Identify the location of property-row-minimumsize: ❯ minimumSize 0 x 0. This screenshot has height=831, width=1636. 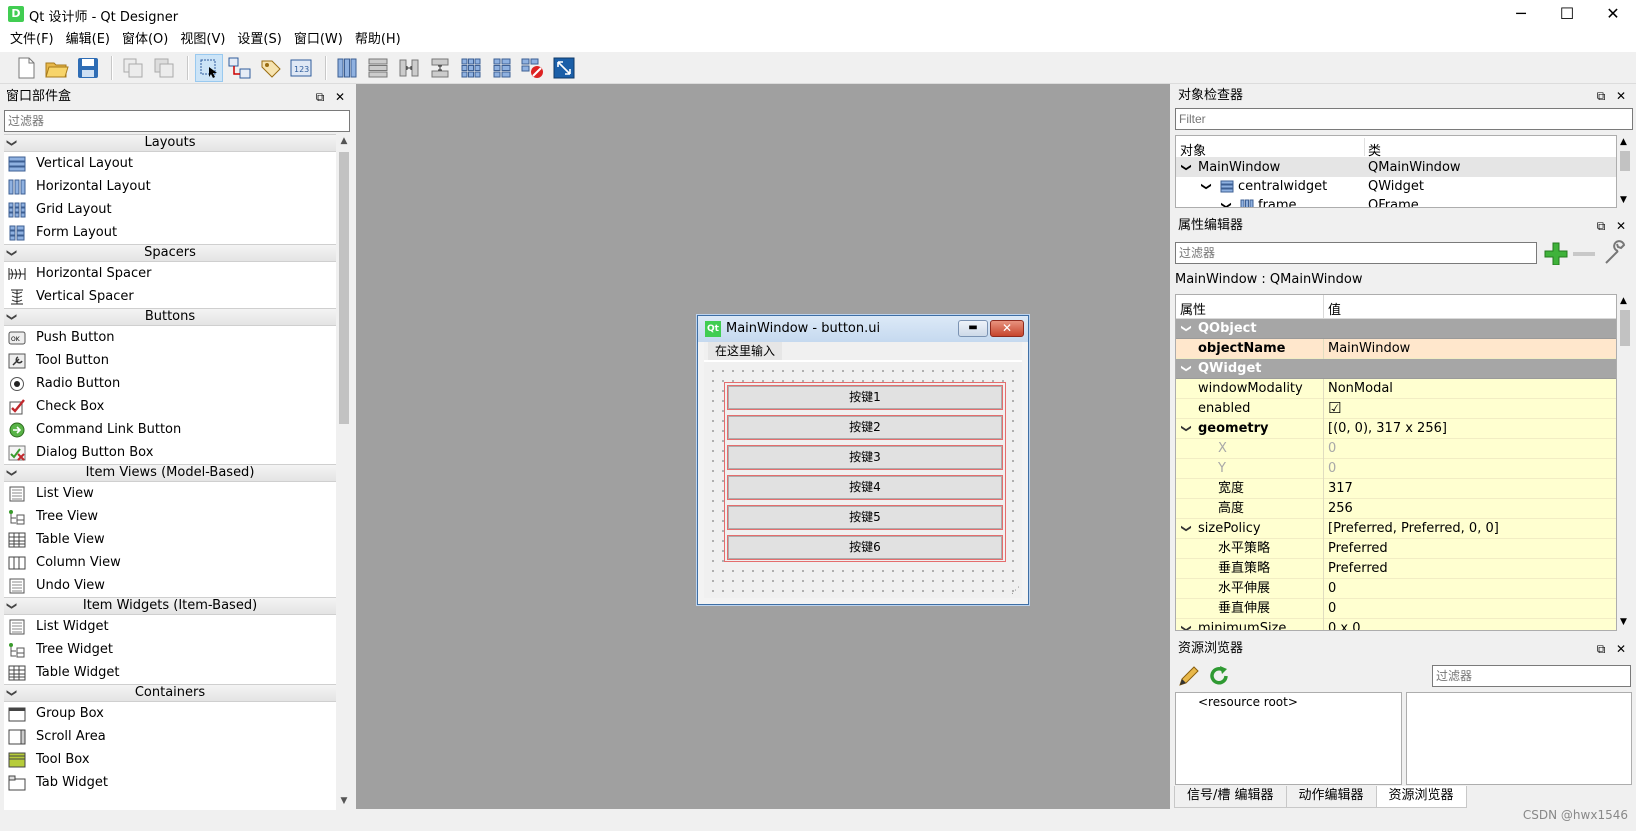
(1396, 624).